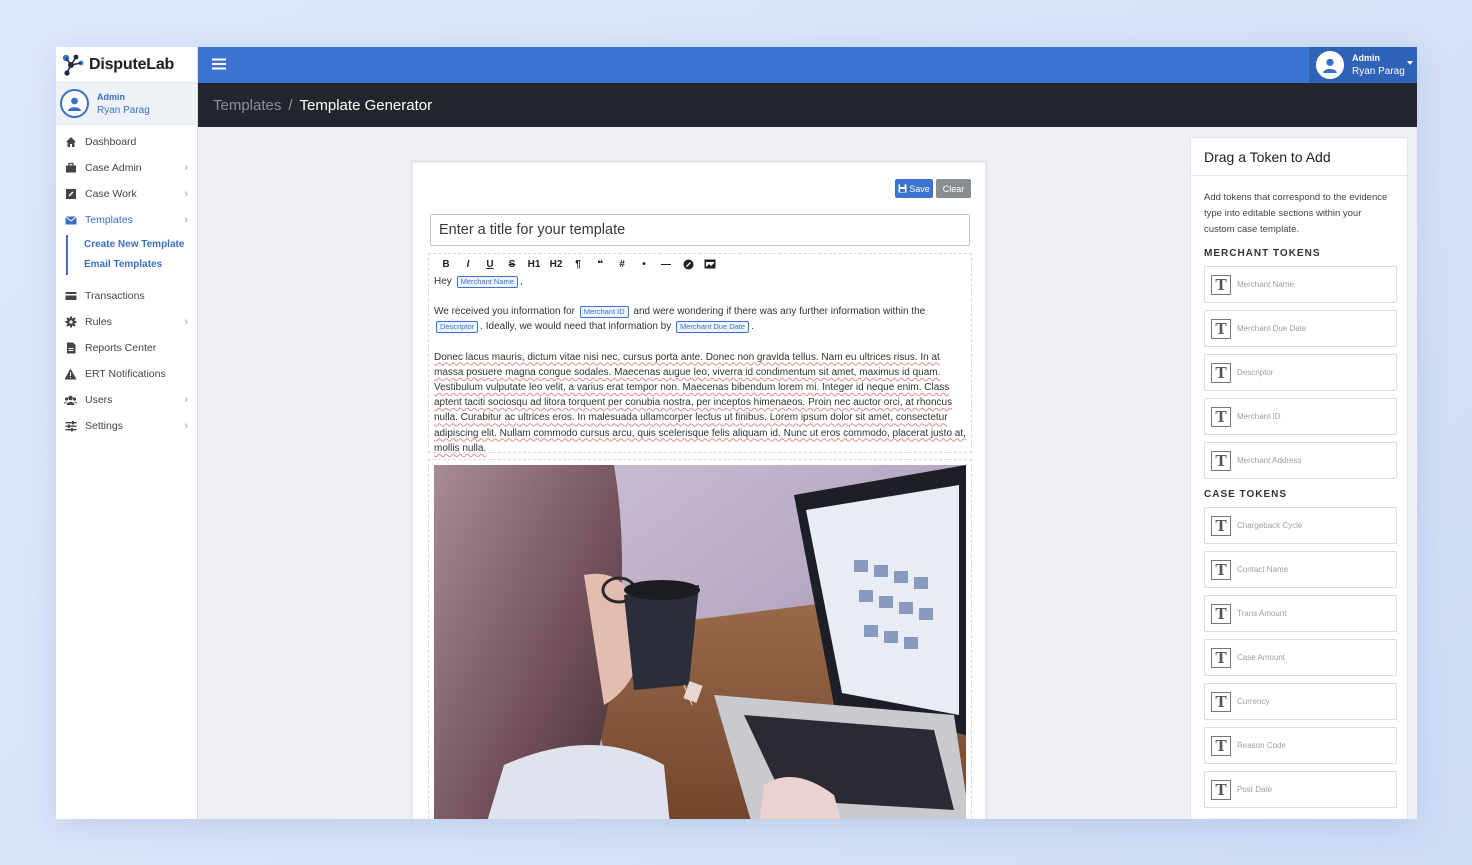 The image size is (1472, 865). What do you see at coordinates (126, 142) in the screenshot?
I see `sidebar-item-dashboard: Dashboard` at bounding box center [126, 142].